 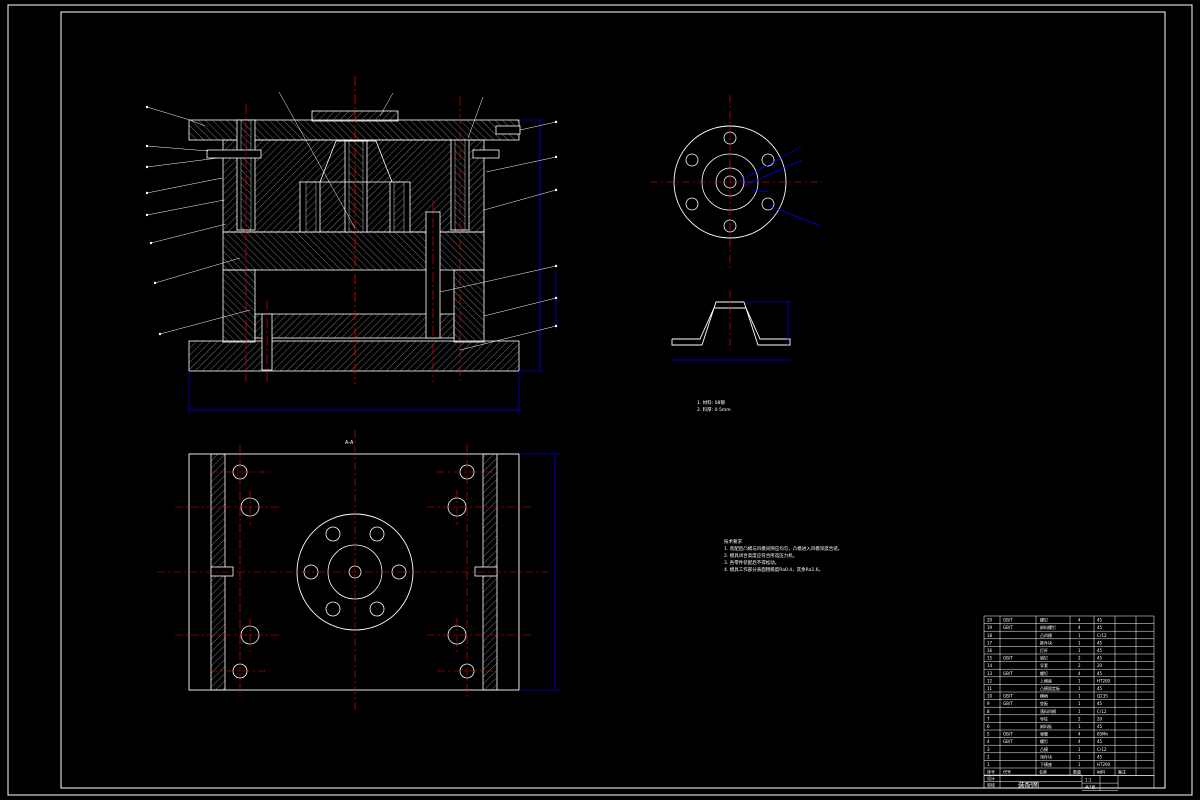 I want to click on parts-cell: 推件块, so click(x=1046, y=642).